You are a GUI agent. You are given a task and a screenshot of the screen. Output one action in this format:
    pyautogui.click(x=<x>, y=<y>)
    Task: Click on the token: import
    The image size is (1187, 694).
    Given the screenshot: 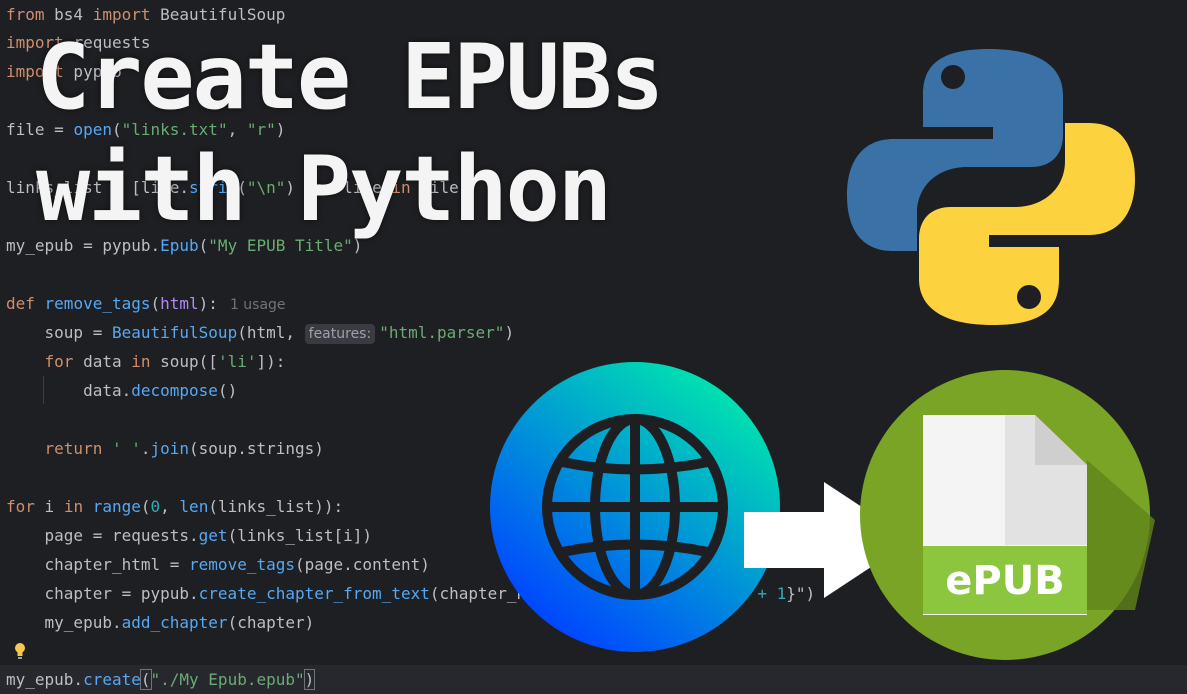 What is the action you would take?
    pyautogui.click(x=121, y=14)
    